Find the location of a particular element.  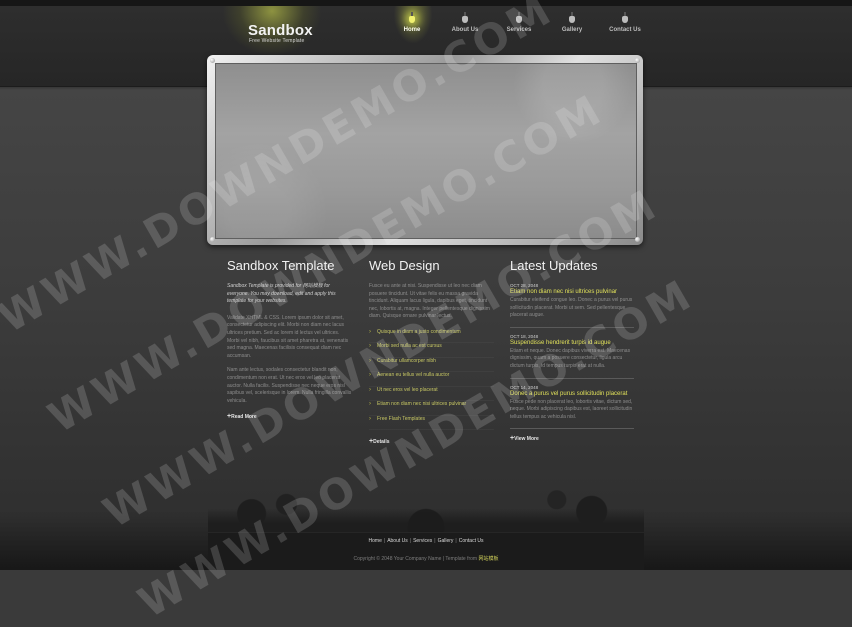

nav-item-label: Home is located at coordinates (412, 30).